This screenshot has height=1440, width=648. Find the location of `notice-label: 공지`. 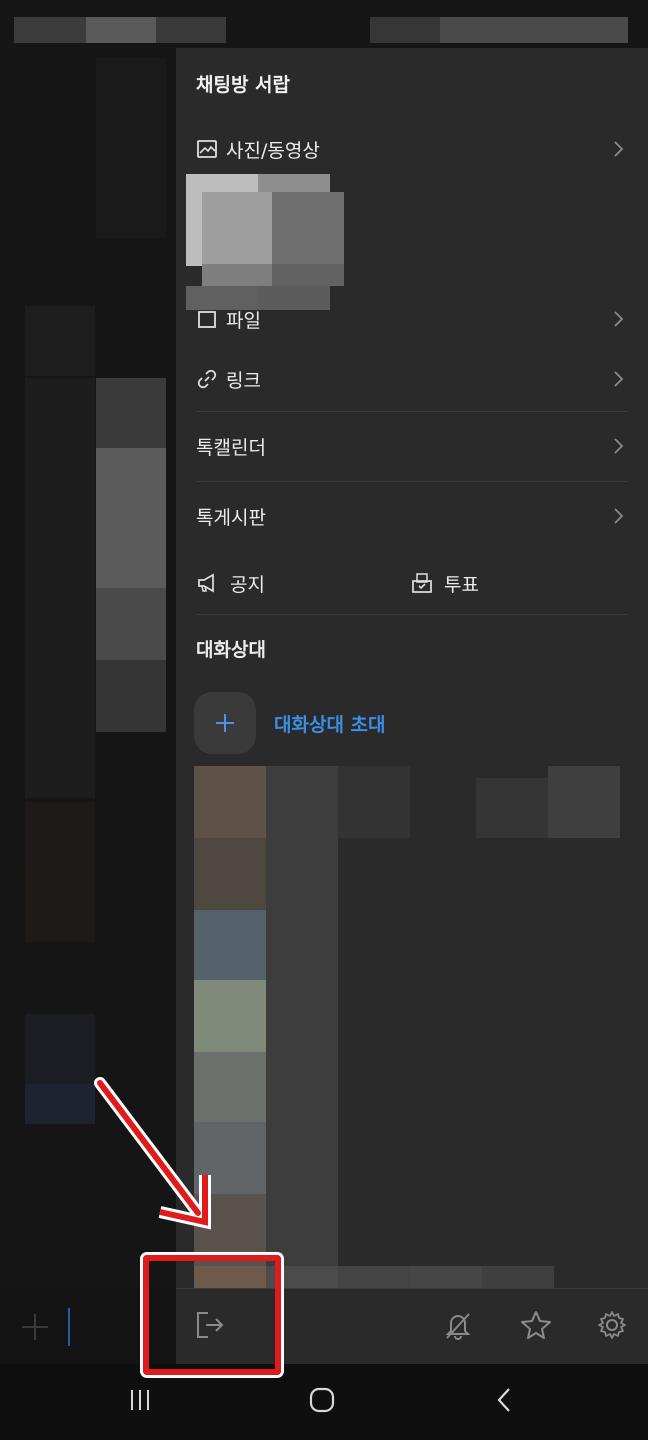

notice-label: 공지 is located at coordinates (247, 584).